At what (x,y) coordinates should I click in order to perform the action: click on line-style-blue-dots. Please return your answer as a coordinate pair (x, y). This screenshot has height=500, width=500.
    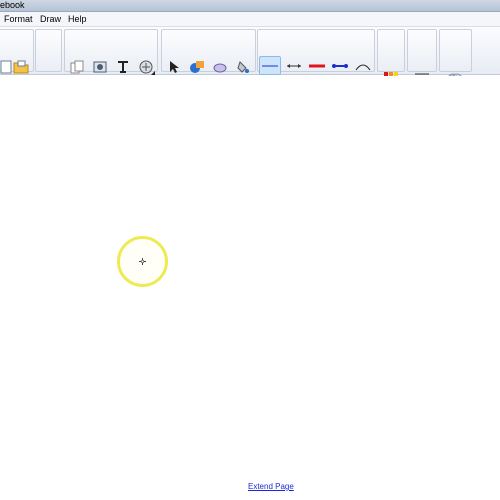
    Looking at the image, I should click on (340, 65).